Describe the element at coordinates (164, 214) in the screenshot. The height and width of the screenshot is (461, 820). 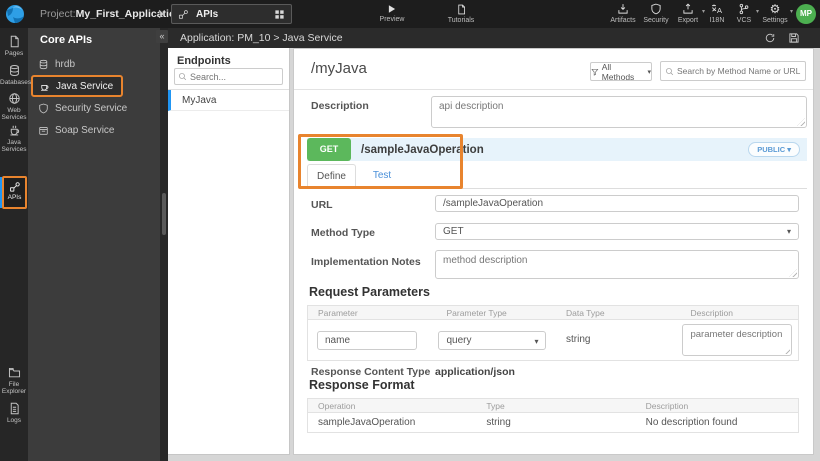
I see `scrollbar-thumb` at that location.